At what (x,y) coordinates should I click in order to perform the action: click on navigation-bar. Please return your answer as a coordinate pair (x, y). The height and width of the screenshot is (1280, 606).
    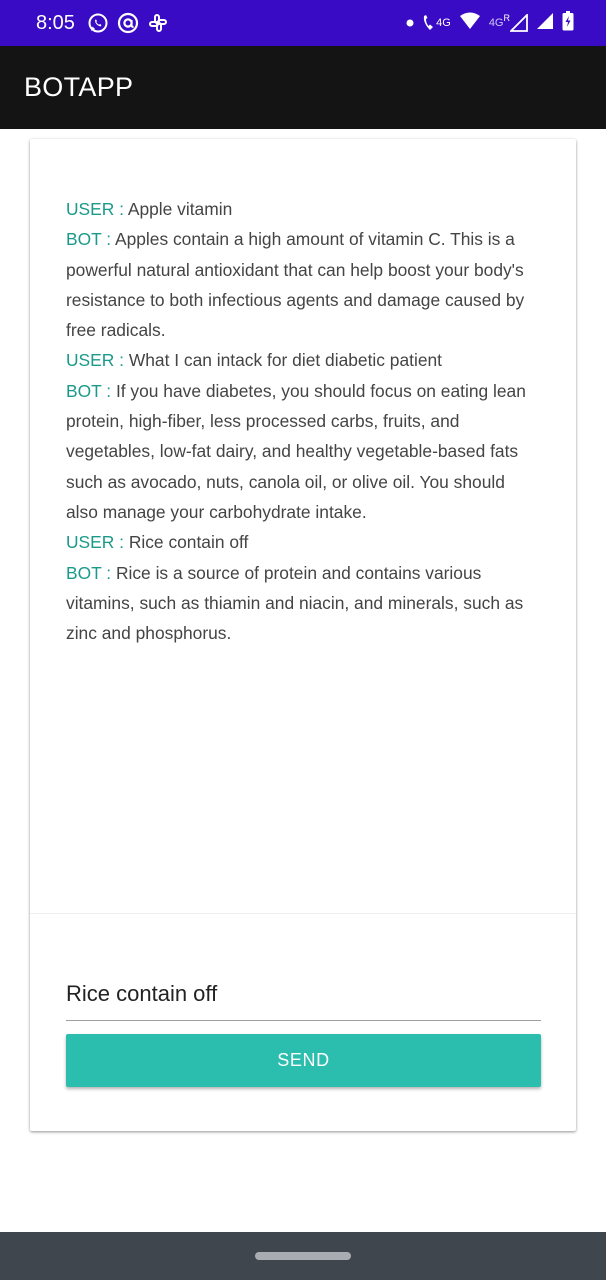
    Looking at the image, I should click on (303, 1256).